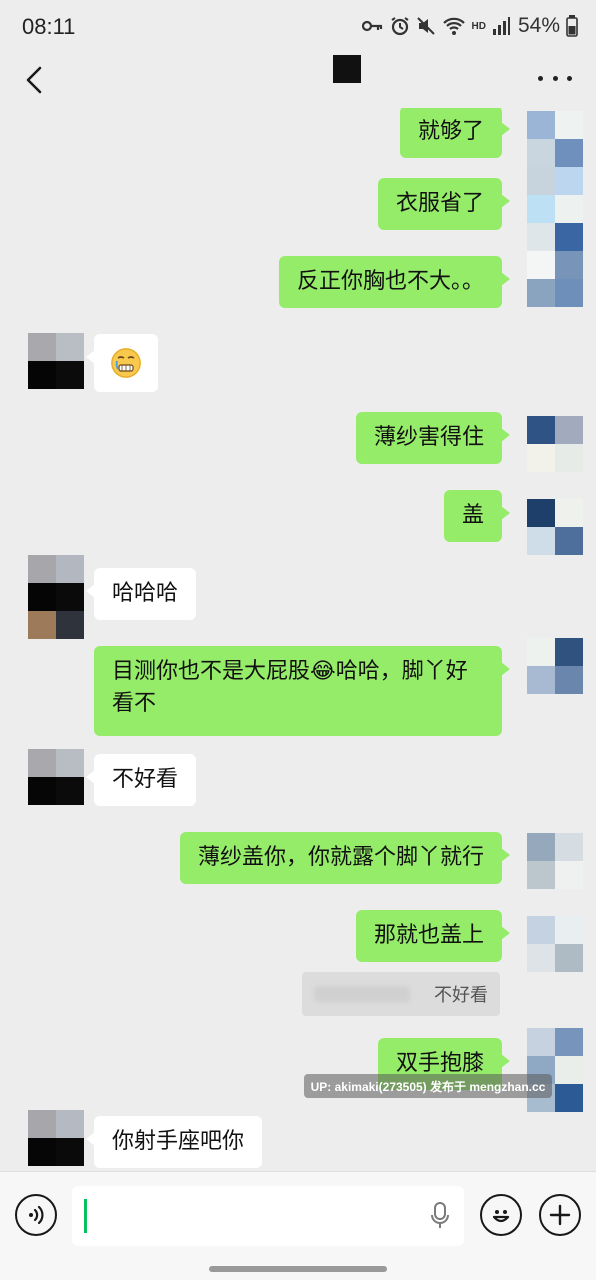  I want to click on message-bubble-sent: 反正你胸也不大。。, so click(394, 282).